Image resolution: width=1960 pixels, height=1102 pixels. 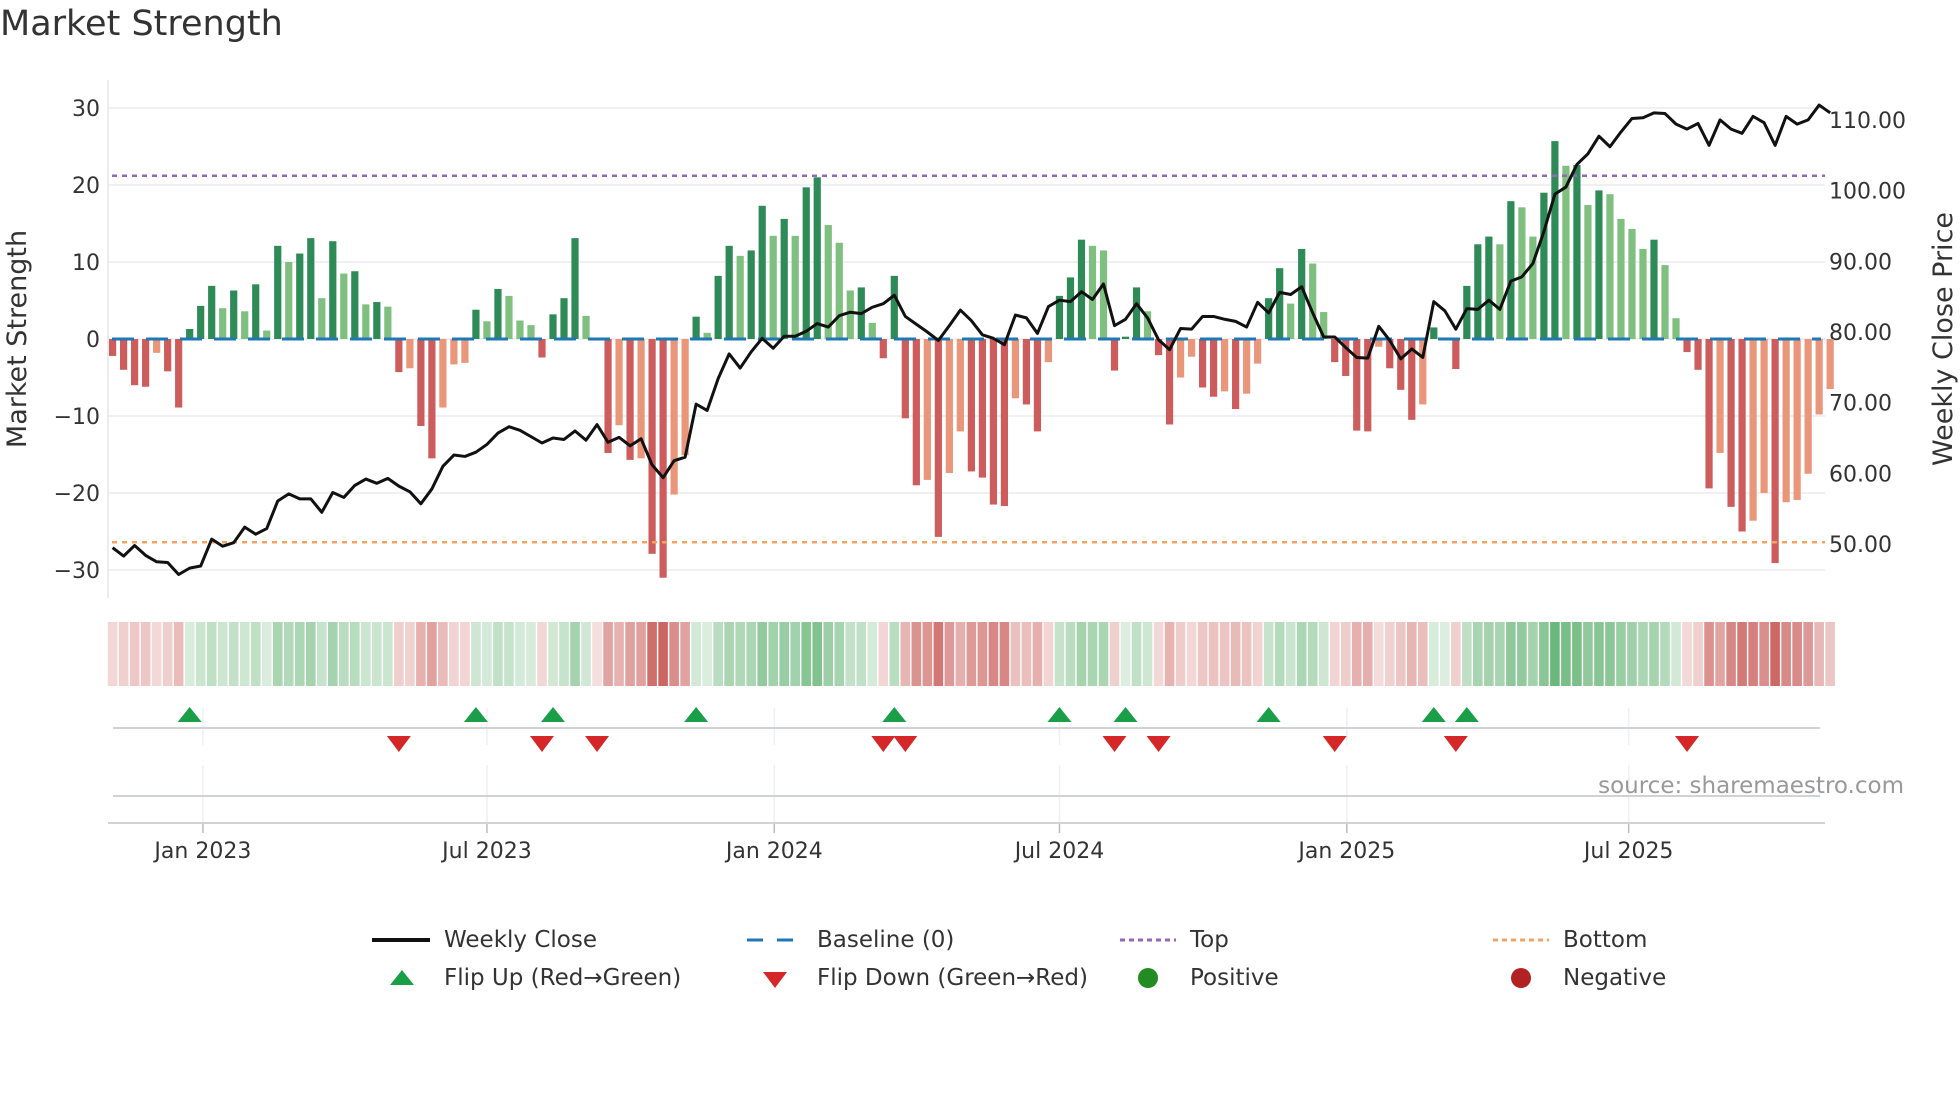 What do you see at coordinates (1605, 940) in the screenshot?
I see `legend-label: Bottom` at bounding box center [1605, 940].